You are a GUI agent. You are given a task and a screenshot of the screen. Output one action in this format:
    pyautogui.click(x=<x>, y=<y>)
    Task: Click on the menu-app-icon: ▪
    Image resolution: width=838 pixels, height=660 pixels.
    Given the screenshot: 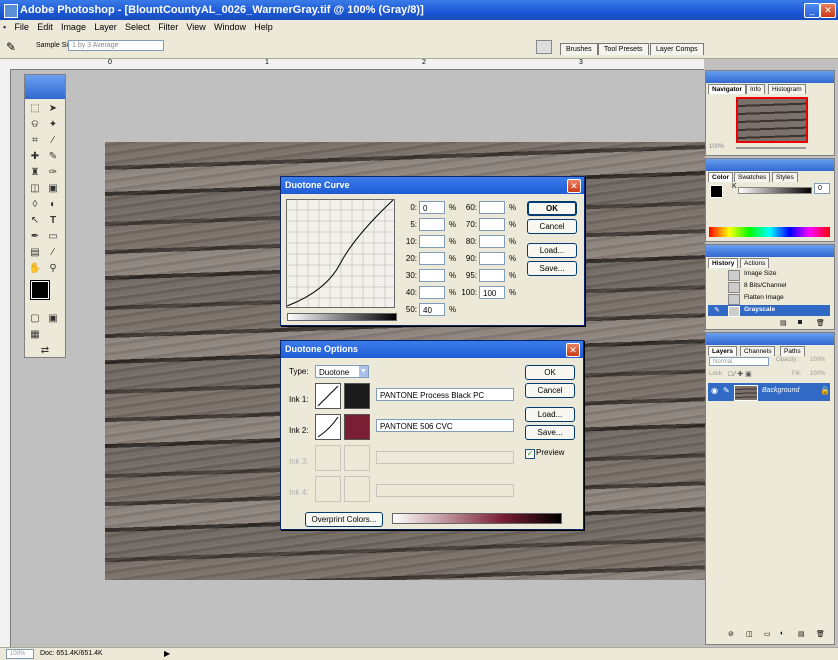 What is the action you would take?
    pyautogui.click(x=4, y=27)
    